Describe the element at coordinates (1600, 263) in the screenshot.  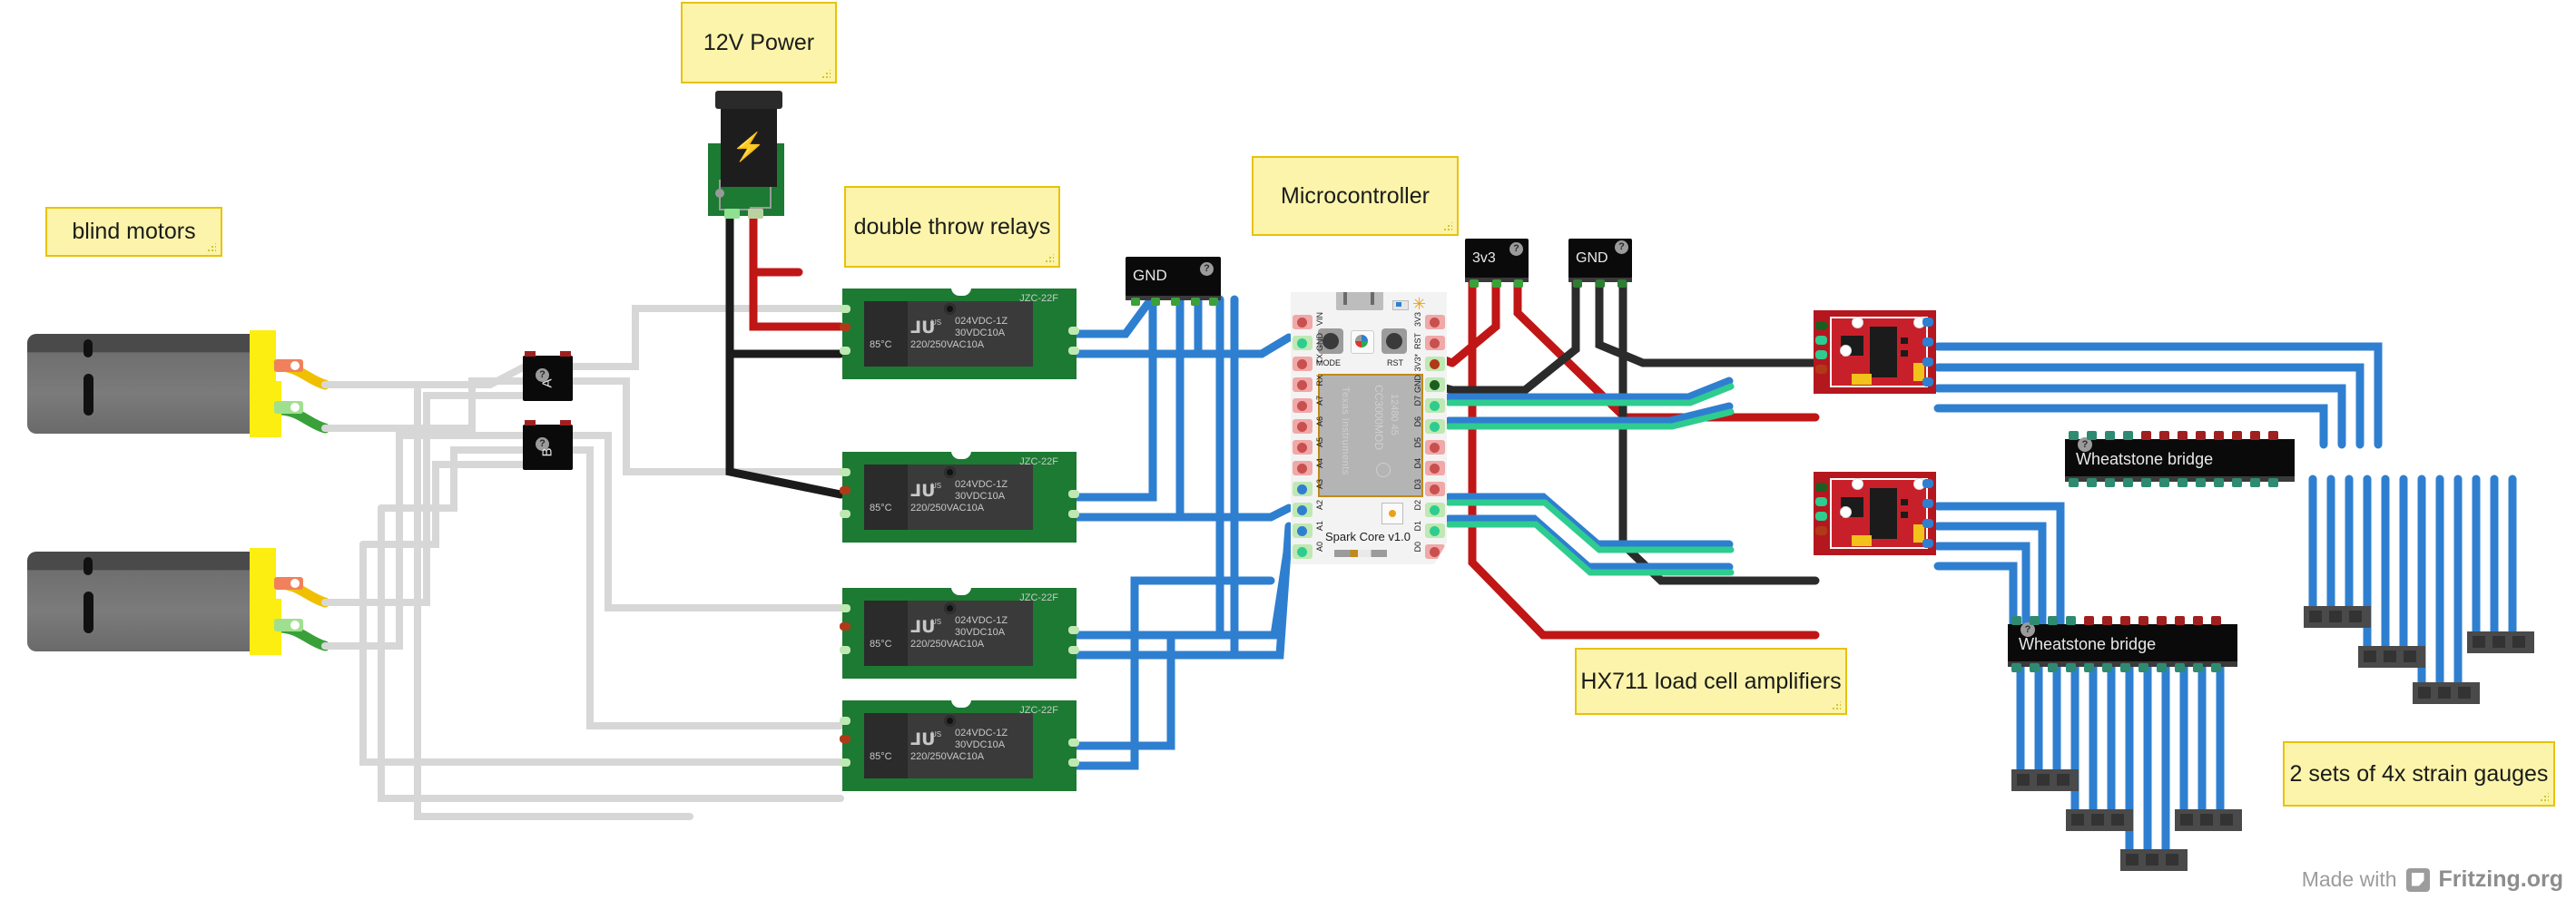
I see `gnd-bus-right: GND ?` at that location.